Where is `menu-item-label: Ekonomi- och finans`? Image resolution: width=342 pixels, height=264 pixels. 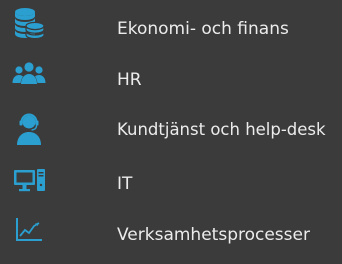 menu-item-label: Ekonomi- och finans is located at coordinates (203, 29).